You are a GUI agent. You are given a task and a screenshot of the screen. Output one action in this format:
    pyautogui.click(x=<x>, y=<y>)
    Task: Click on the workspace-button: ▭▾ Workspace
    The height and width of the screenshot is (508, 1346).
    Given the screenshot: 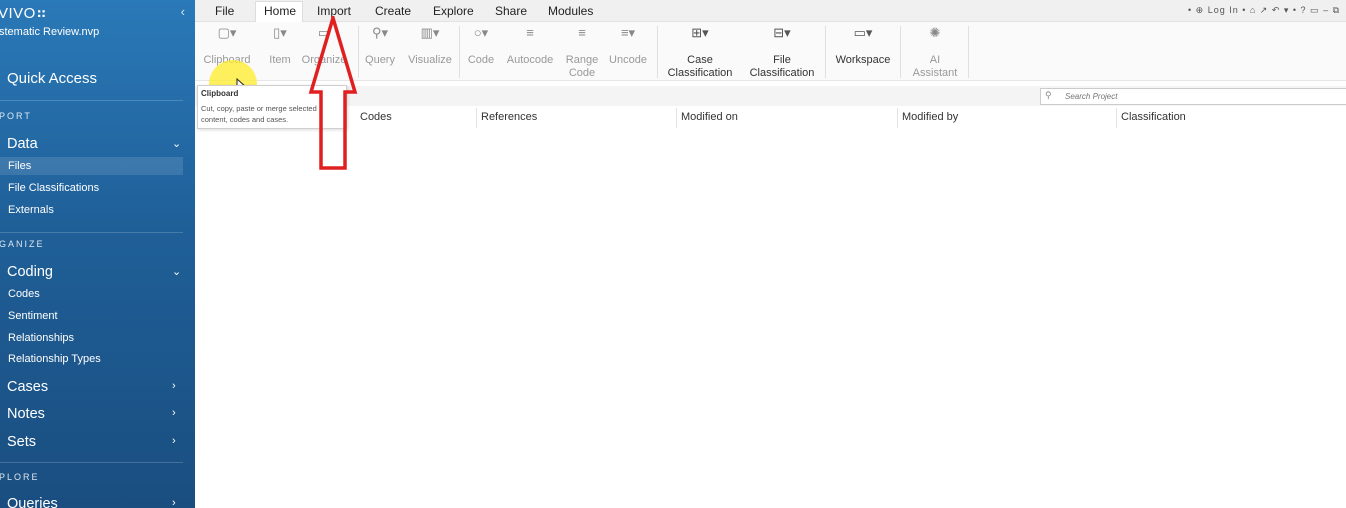 What is the action you would take?
    pyautogui.click(x=863, y=44)
    